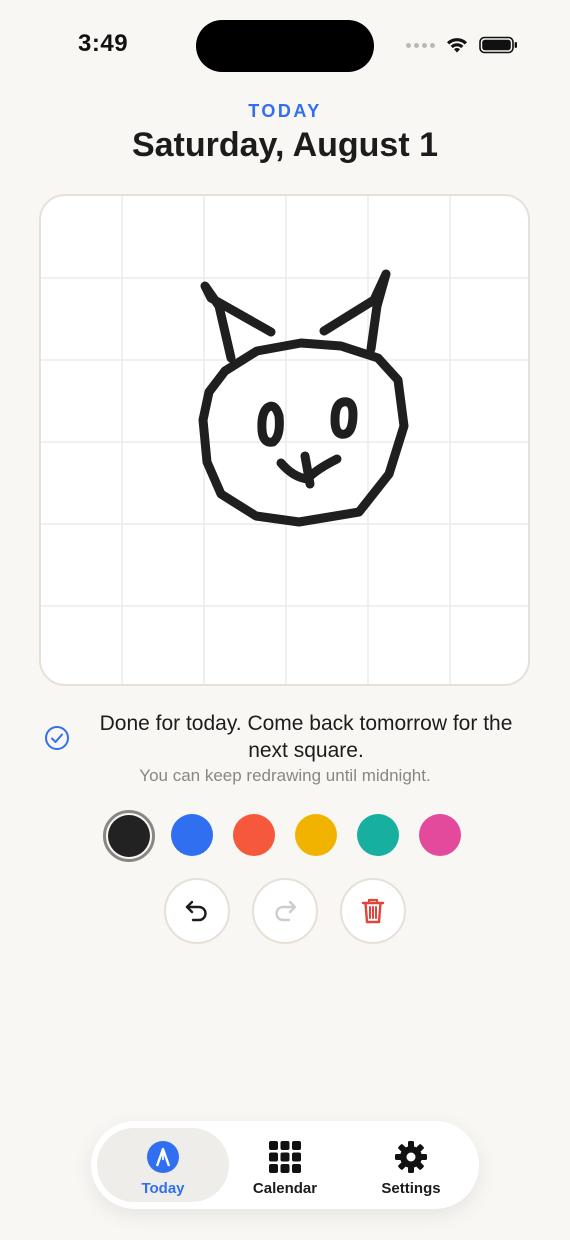  I want to click on tab-bar: Today Calendar Settings, so click(285, 1165).